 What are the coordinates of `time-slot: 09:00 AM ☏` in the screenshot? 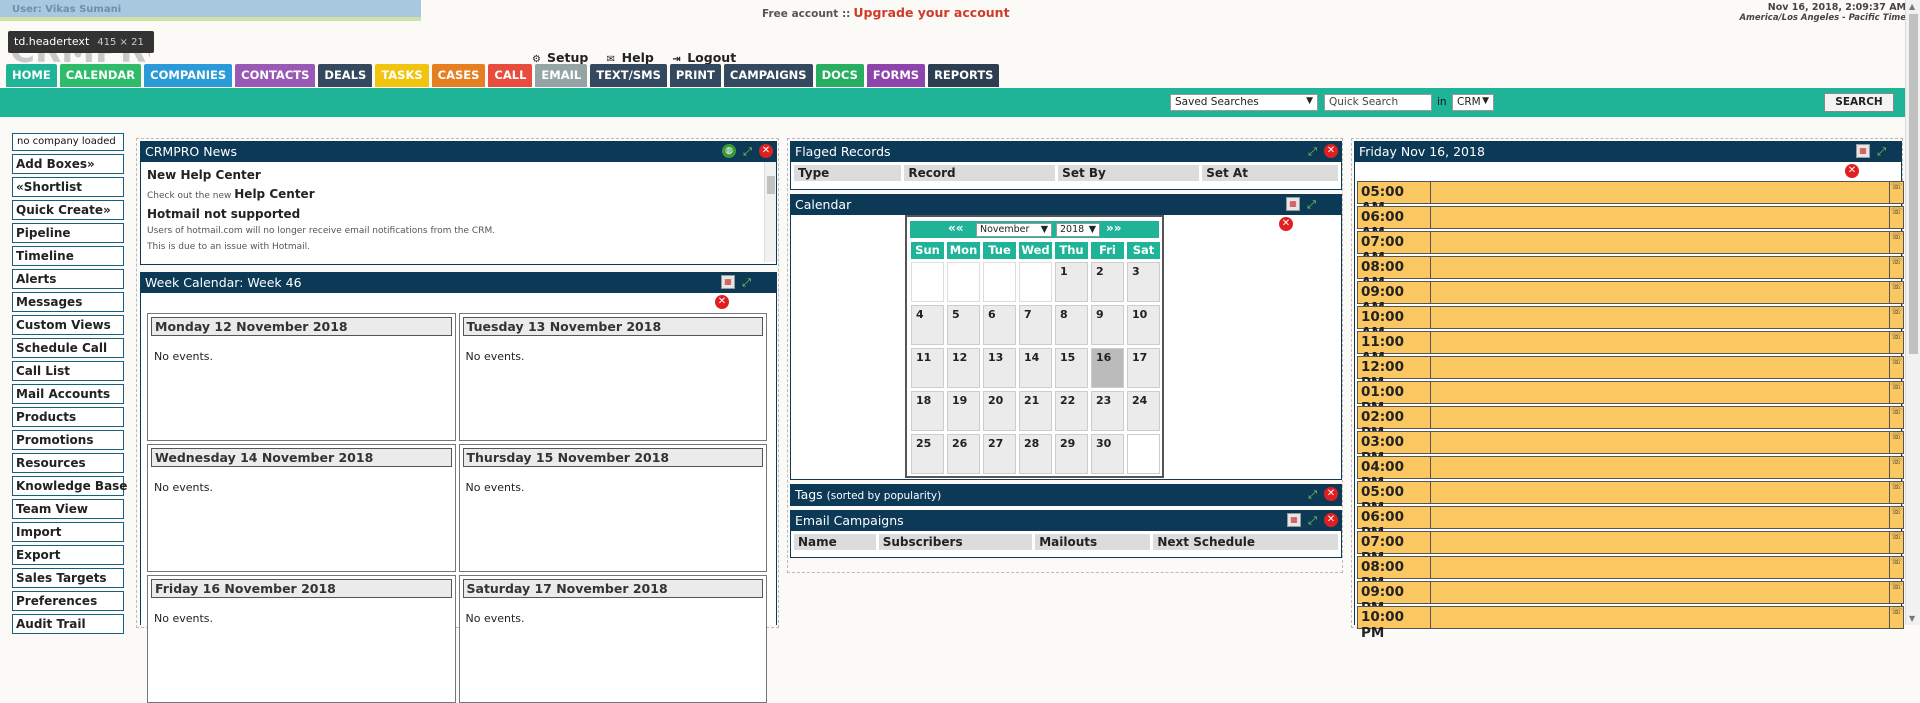 It's located at (1630, 298).